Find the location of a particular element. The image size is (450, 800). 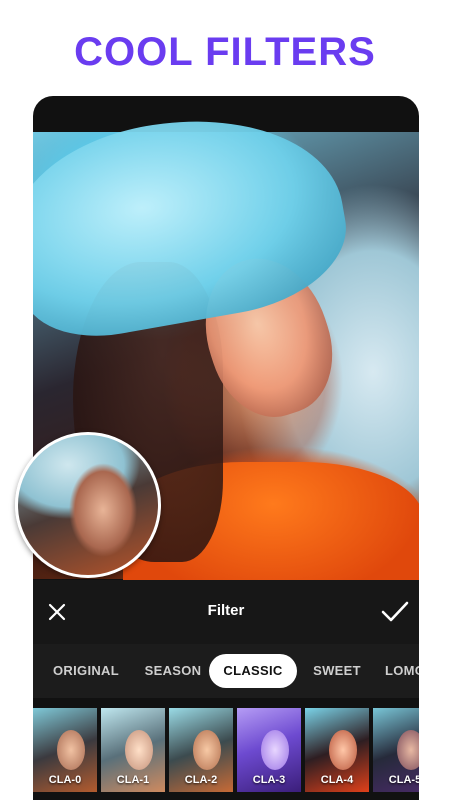

check-icon is located at coordinates (395, 611).